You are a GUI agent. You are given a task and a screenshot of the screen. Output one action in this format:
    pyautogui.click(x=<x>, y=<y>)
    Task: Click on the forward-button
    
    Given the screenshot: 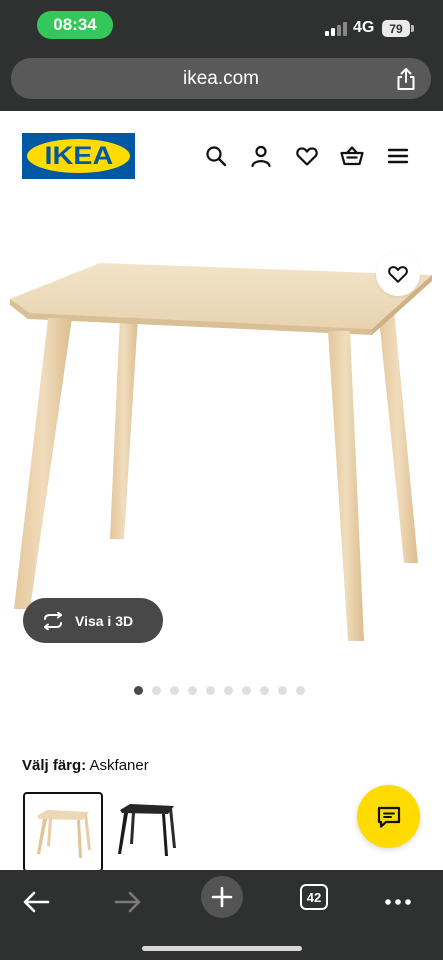 What is the action you would take?
    pyautogui.click(x=128, y=902)
    